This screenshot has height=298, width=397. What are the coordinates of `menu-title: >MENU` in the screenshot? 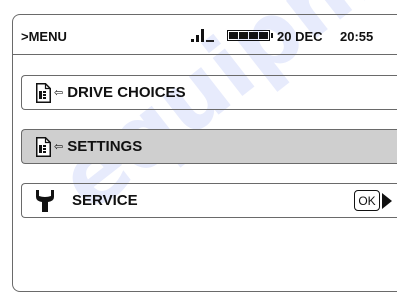 It's located at (44, 36).